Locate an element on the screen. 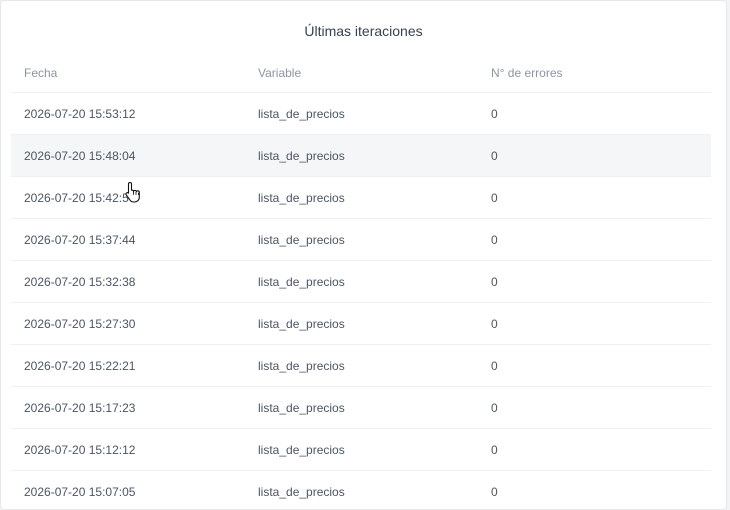 This screenshot has width=730, height=510. column-header-errores: N° de errores is located at coordinates (527, 72).